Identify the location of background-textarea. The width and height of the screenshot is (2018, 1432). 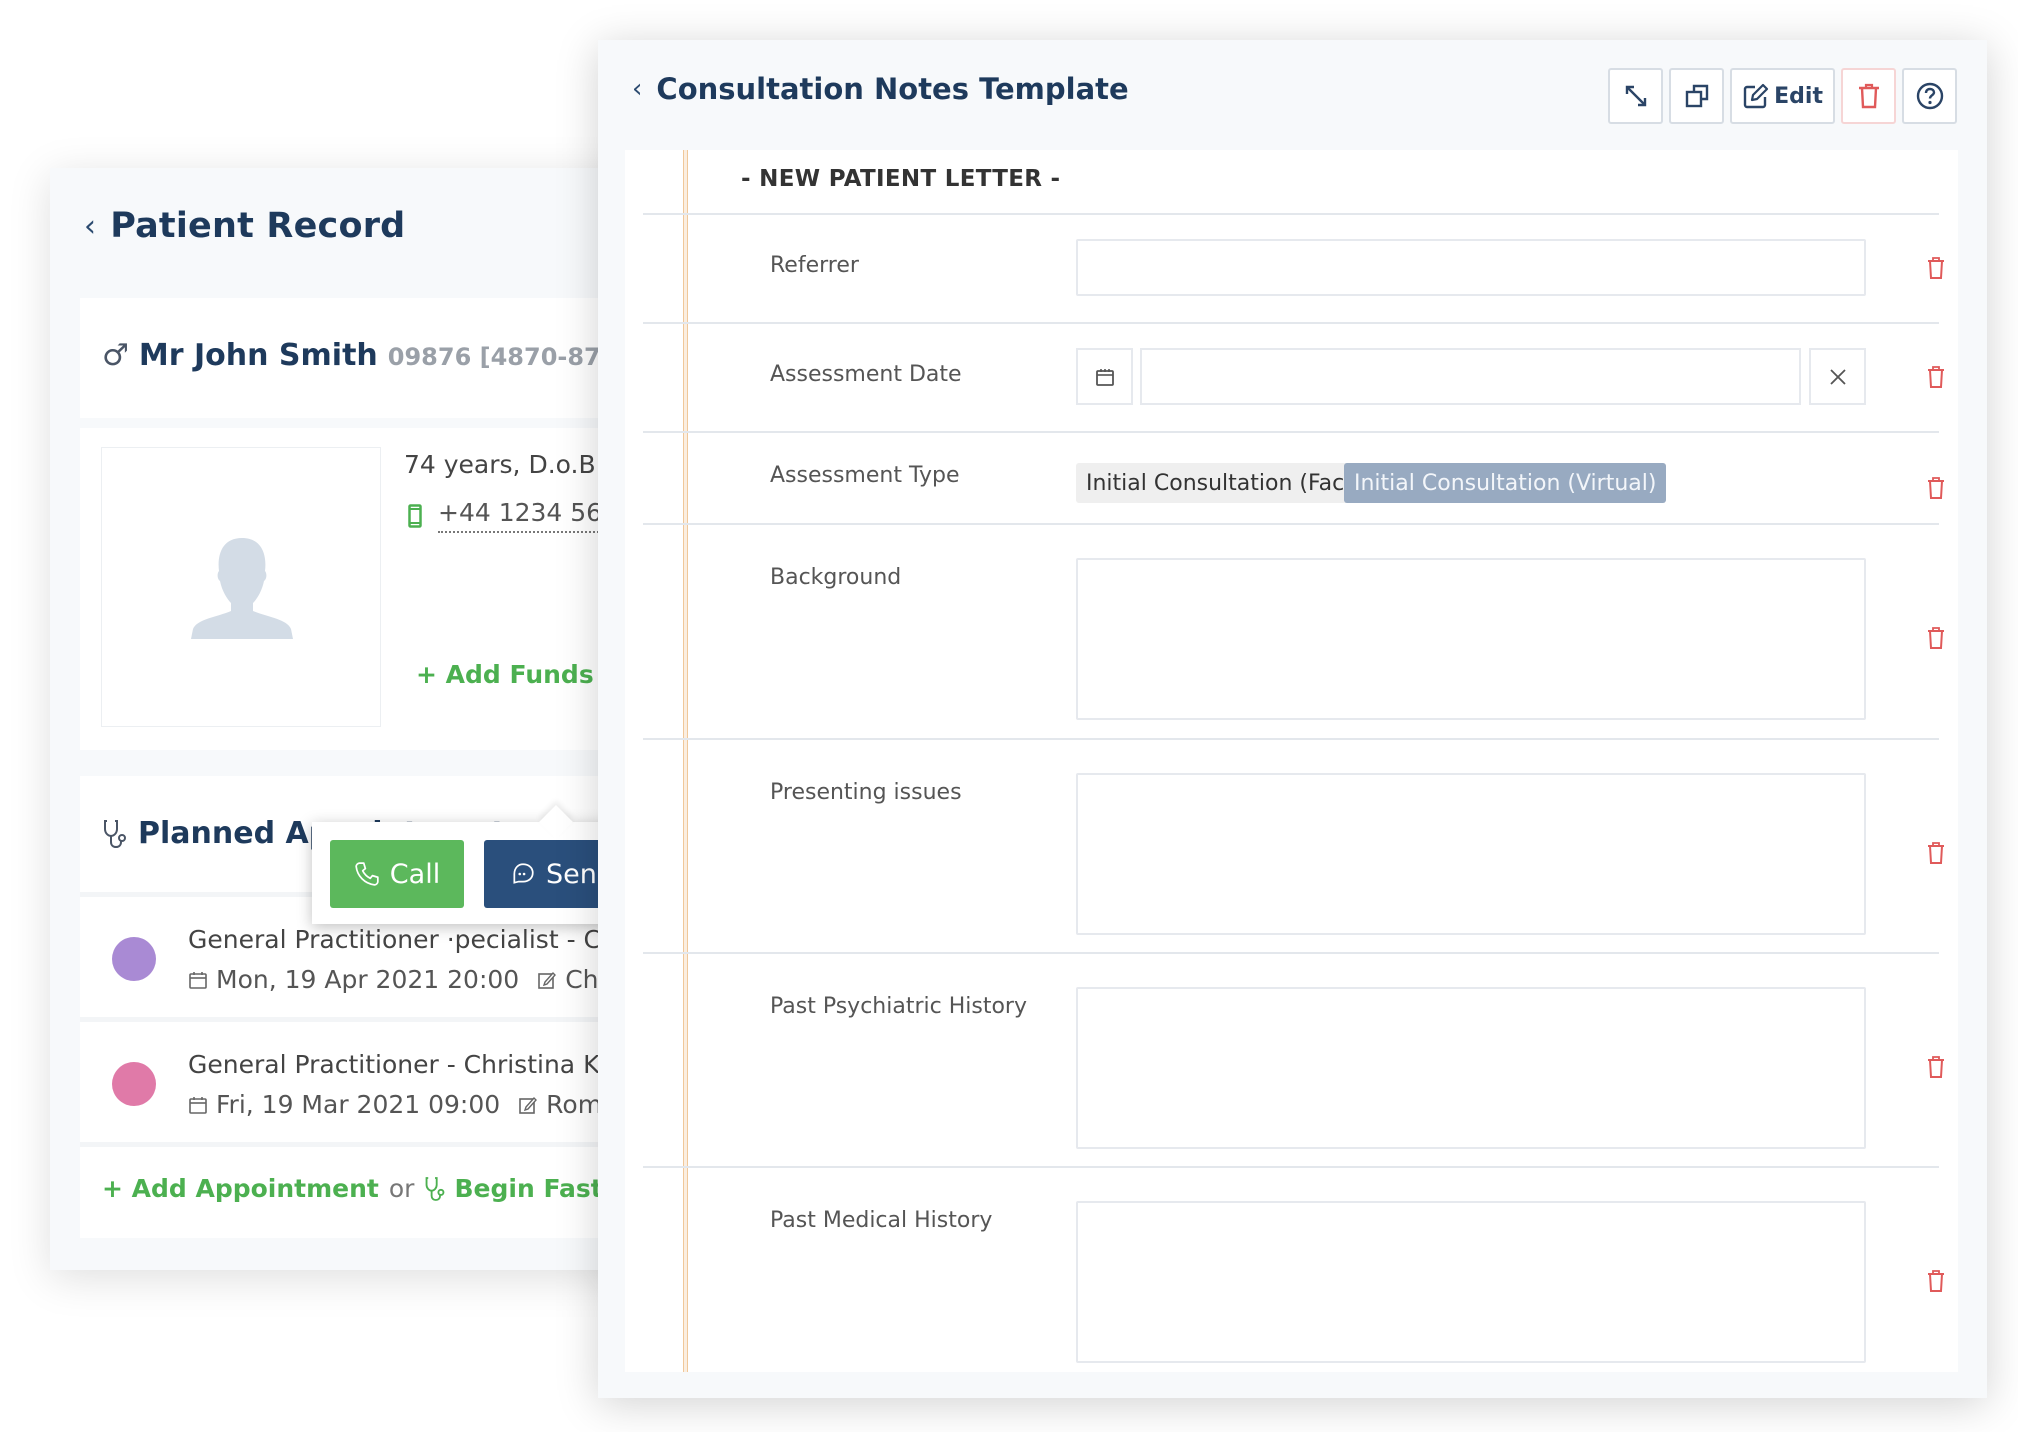
(1471, 639).